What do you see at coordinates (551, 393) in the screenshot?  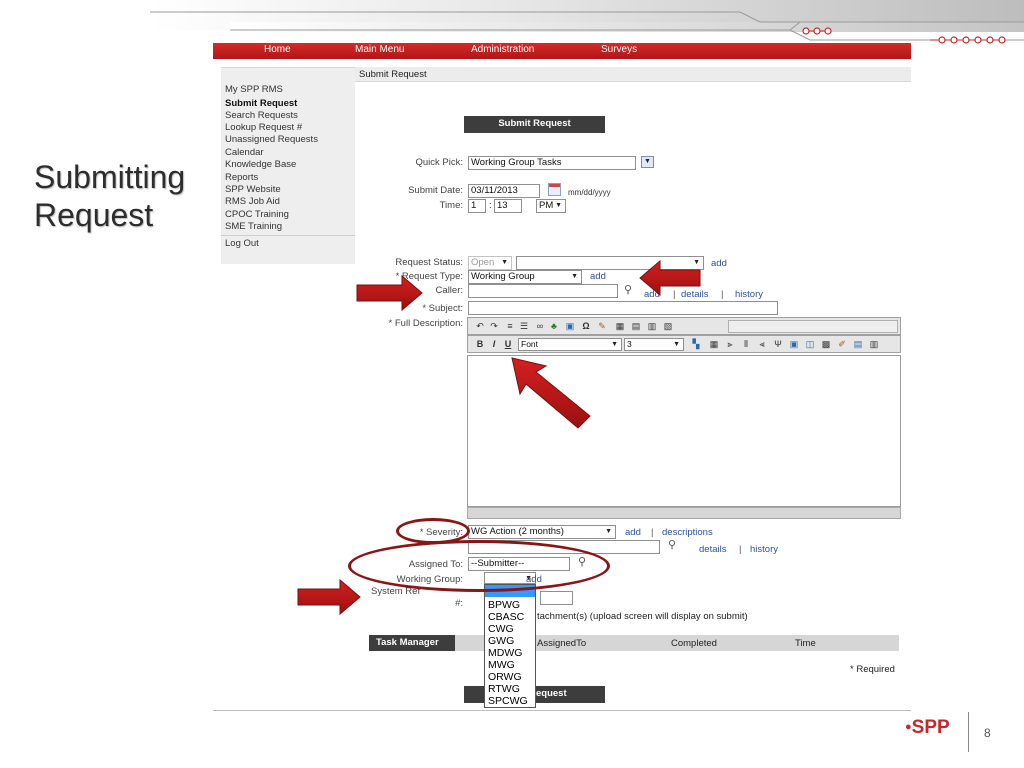 I see `arrow-diagonal-font` at bounding box center [551, 393].